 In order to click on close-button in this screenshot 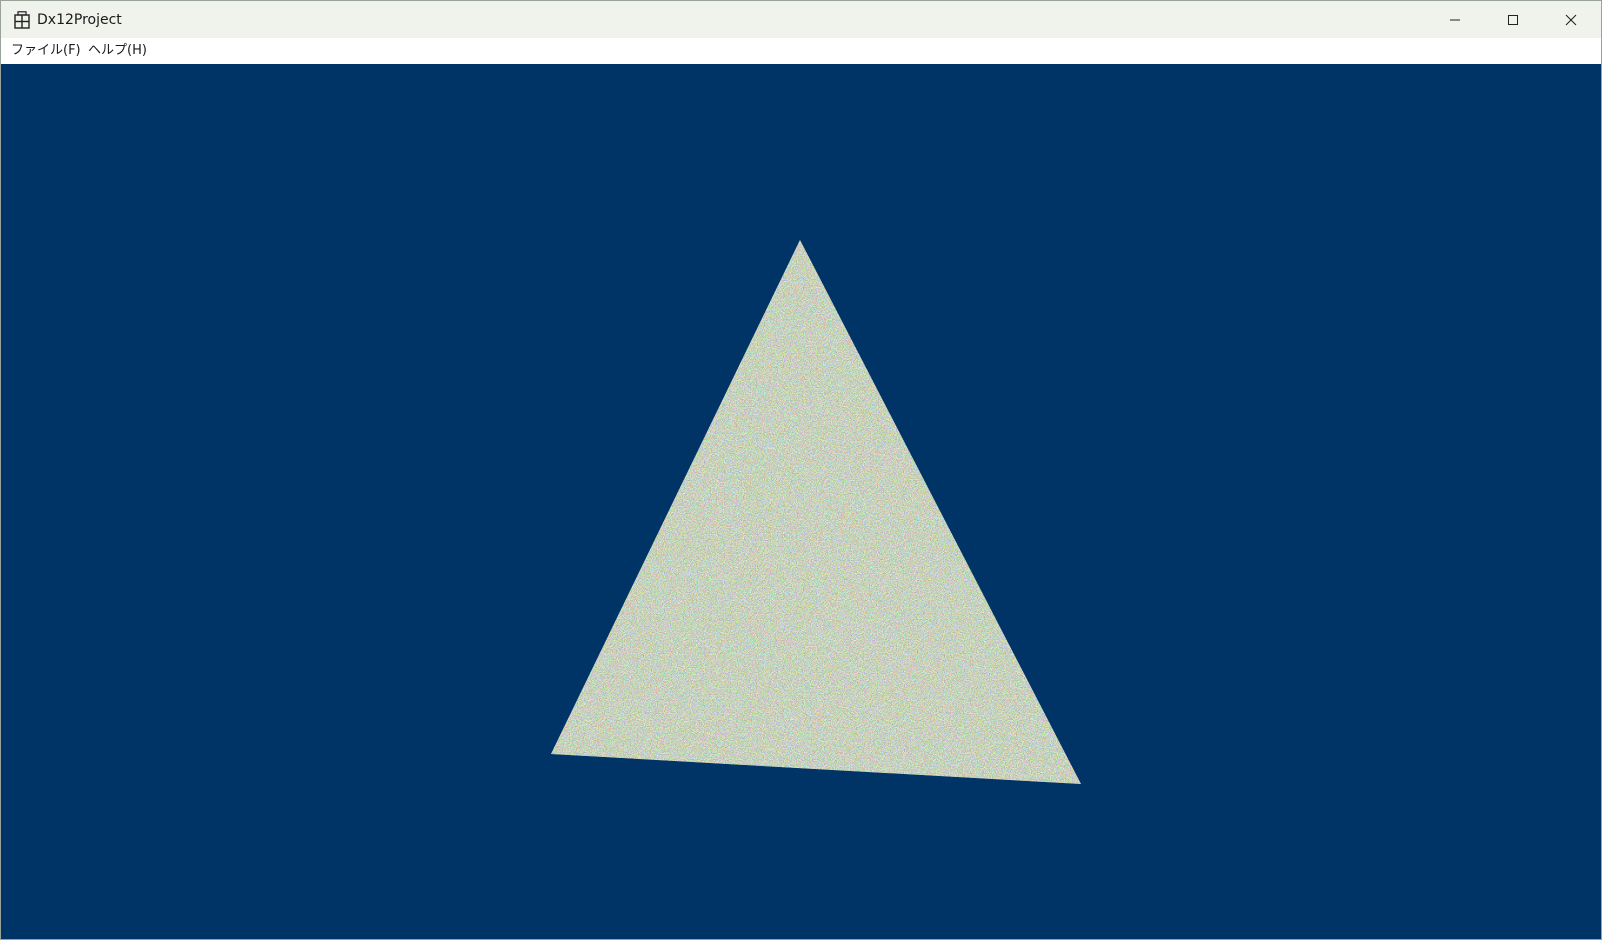, I will do `click(1571, 19)`.